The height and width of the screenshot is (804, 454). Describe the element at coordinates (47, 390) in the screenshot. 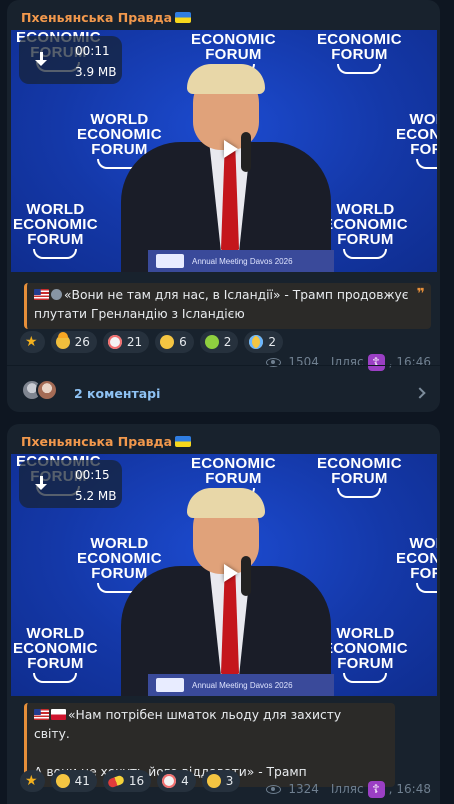

I see `avatar` at that location.